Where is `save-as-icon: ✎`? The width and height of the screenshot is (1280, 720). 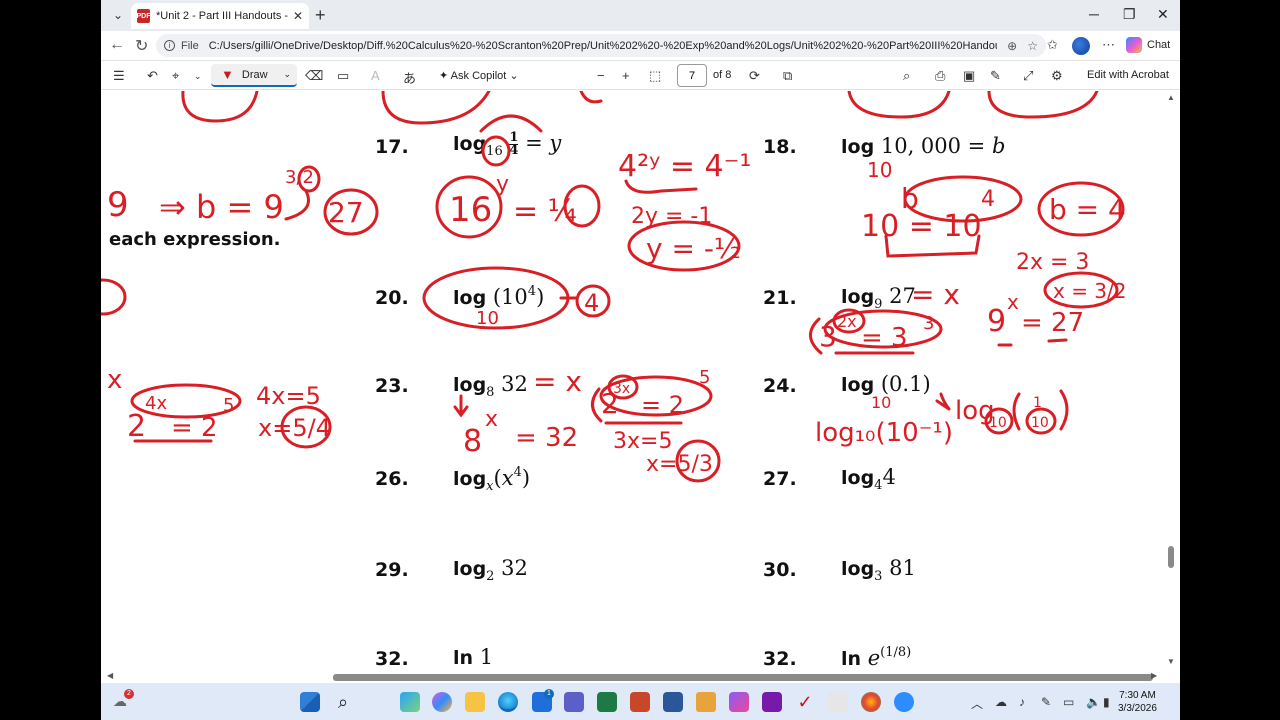
save-as-icon: ✎ is located at coordinates (995, 76).